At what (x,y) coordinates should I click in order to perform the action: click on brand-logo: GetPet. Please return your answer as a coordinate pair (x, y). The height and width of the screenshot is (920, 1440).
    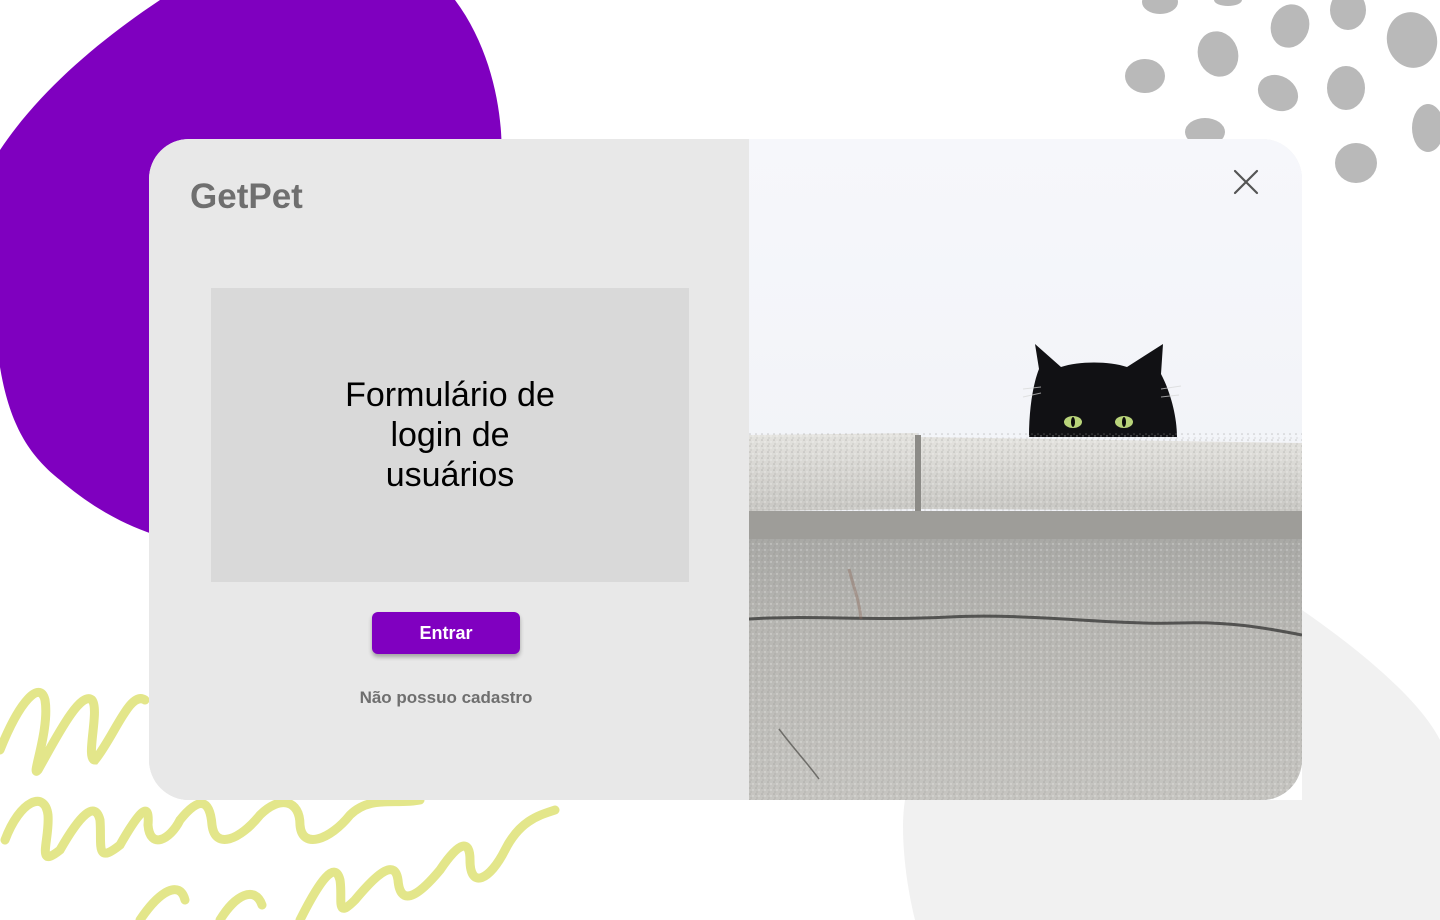
    Looking at the image, I should click on (246, 196).